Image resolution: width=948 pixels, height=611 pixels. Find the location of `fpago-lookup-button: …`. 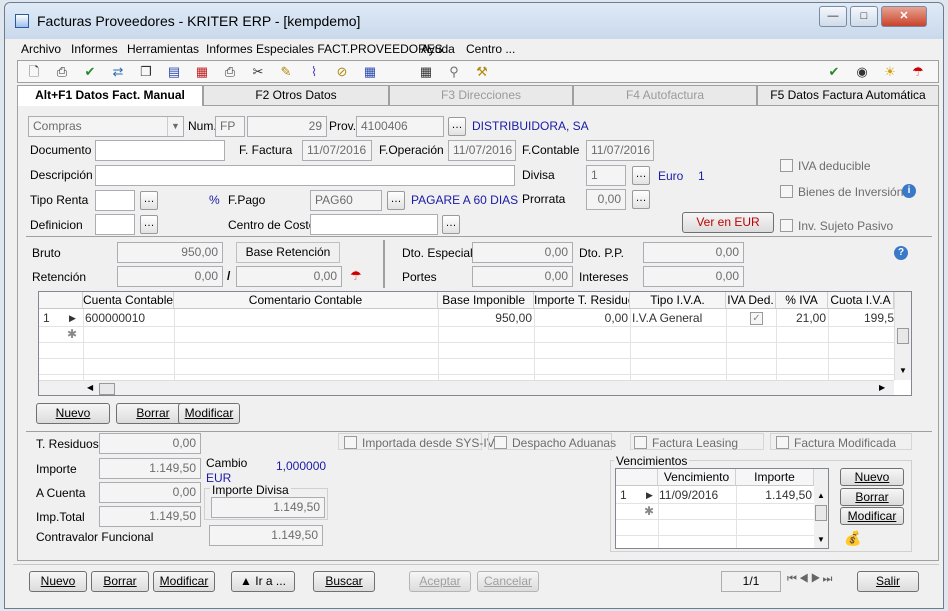

fpago-lookup-button: … is located at coordinates (396, 200).